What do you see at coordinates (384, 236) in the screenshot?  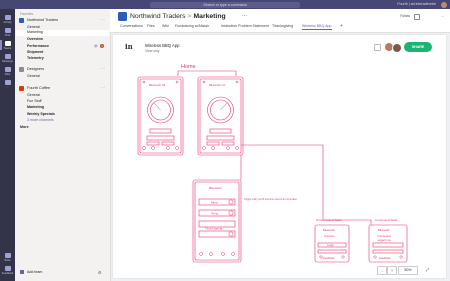 I see `screen-line: Connected` at bounding box center [384, 236].